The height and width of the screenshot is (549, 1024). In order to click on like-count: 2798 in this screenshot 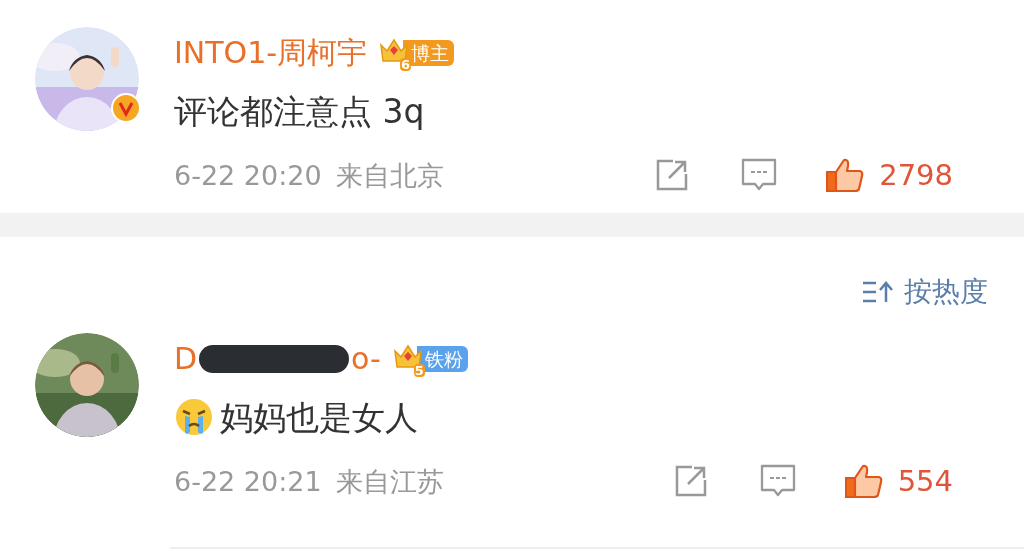, I will do `click(916, 175)`.